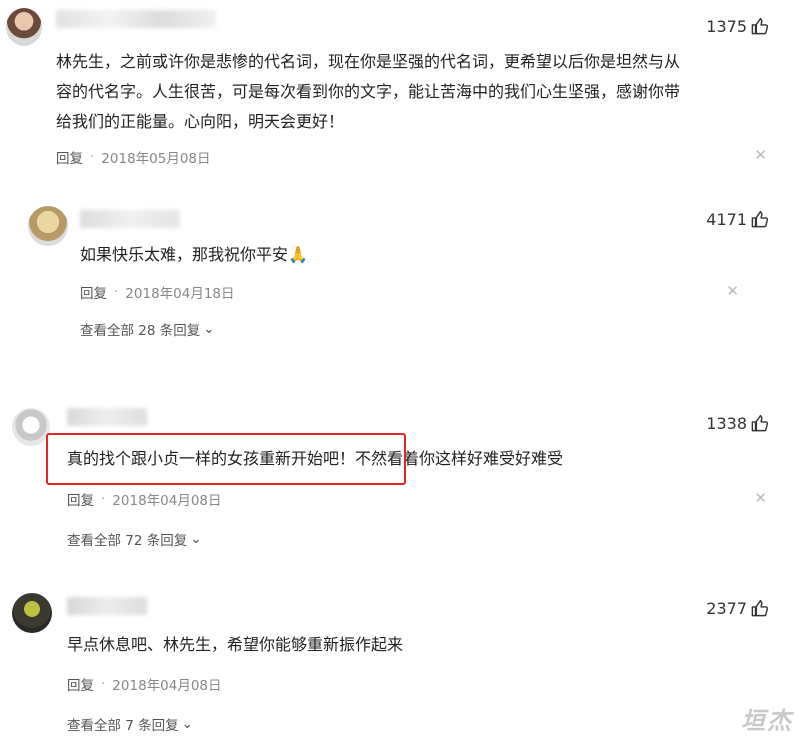 This screenshot has height=740, width=809. Describe the element at coordinates (767, 721) in the screenshot. I see `watermark: 垣杰` at that location.